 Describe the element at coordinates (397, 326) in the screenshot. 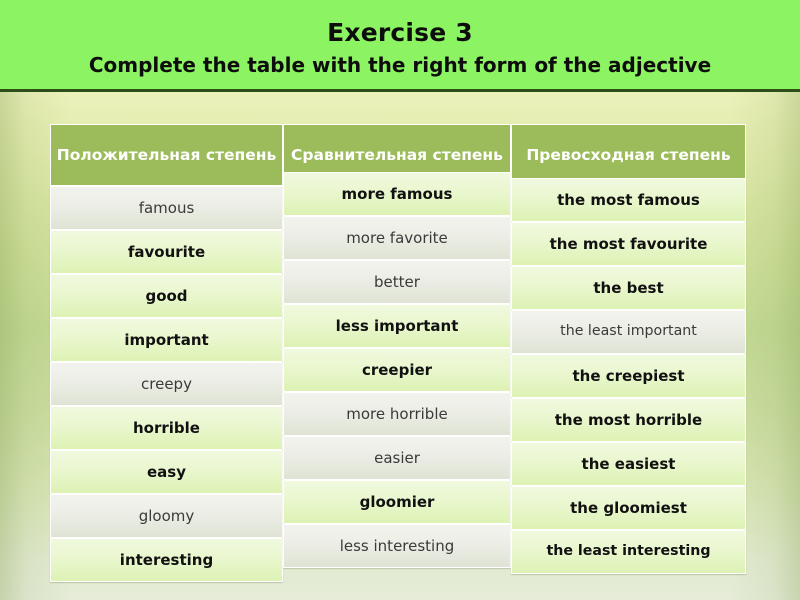

I see `cell-comparative: less important` at that location.